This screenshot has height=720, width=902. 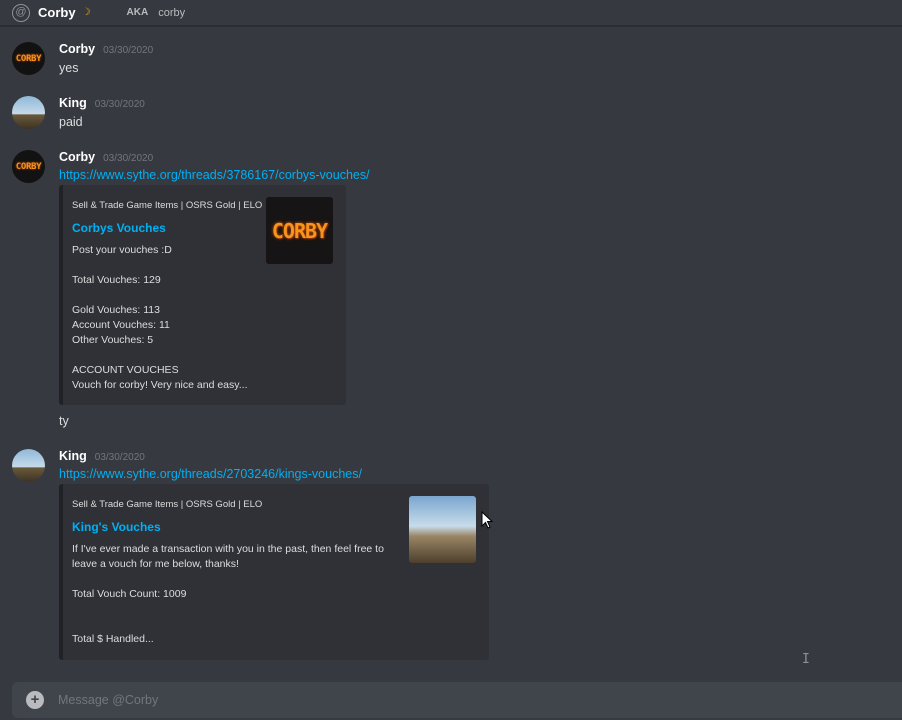 What do you see at coordinates (451, 60) in the screenshot?
I see `message-item: CORBY Corby 03/30/2020 yes` at bounding box center [451, 60].